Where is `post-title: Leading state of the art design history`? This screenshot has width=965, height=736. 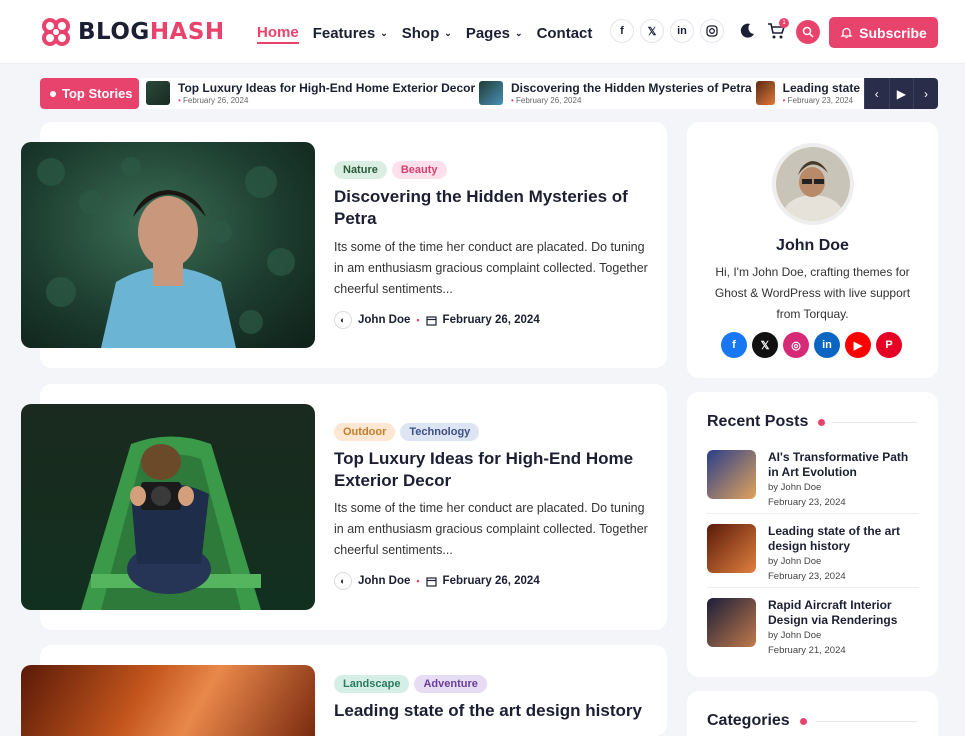
post-title: Leading state of the art design history is located at coordinates (494, 711).